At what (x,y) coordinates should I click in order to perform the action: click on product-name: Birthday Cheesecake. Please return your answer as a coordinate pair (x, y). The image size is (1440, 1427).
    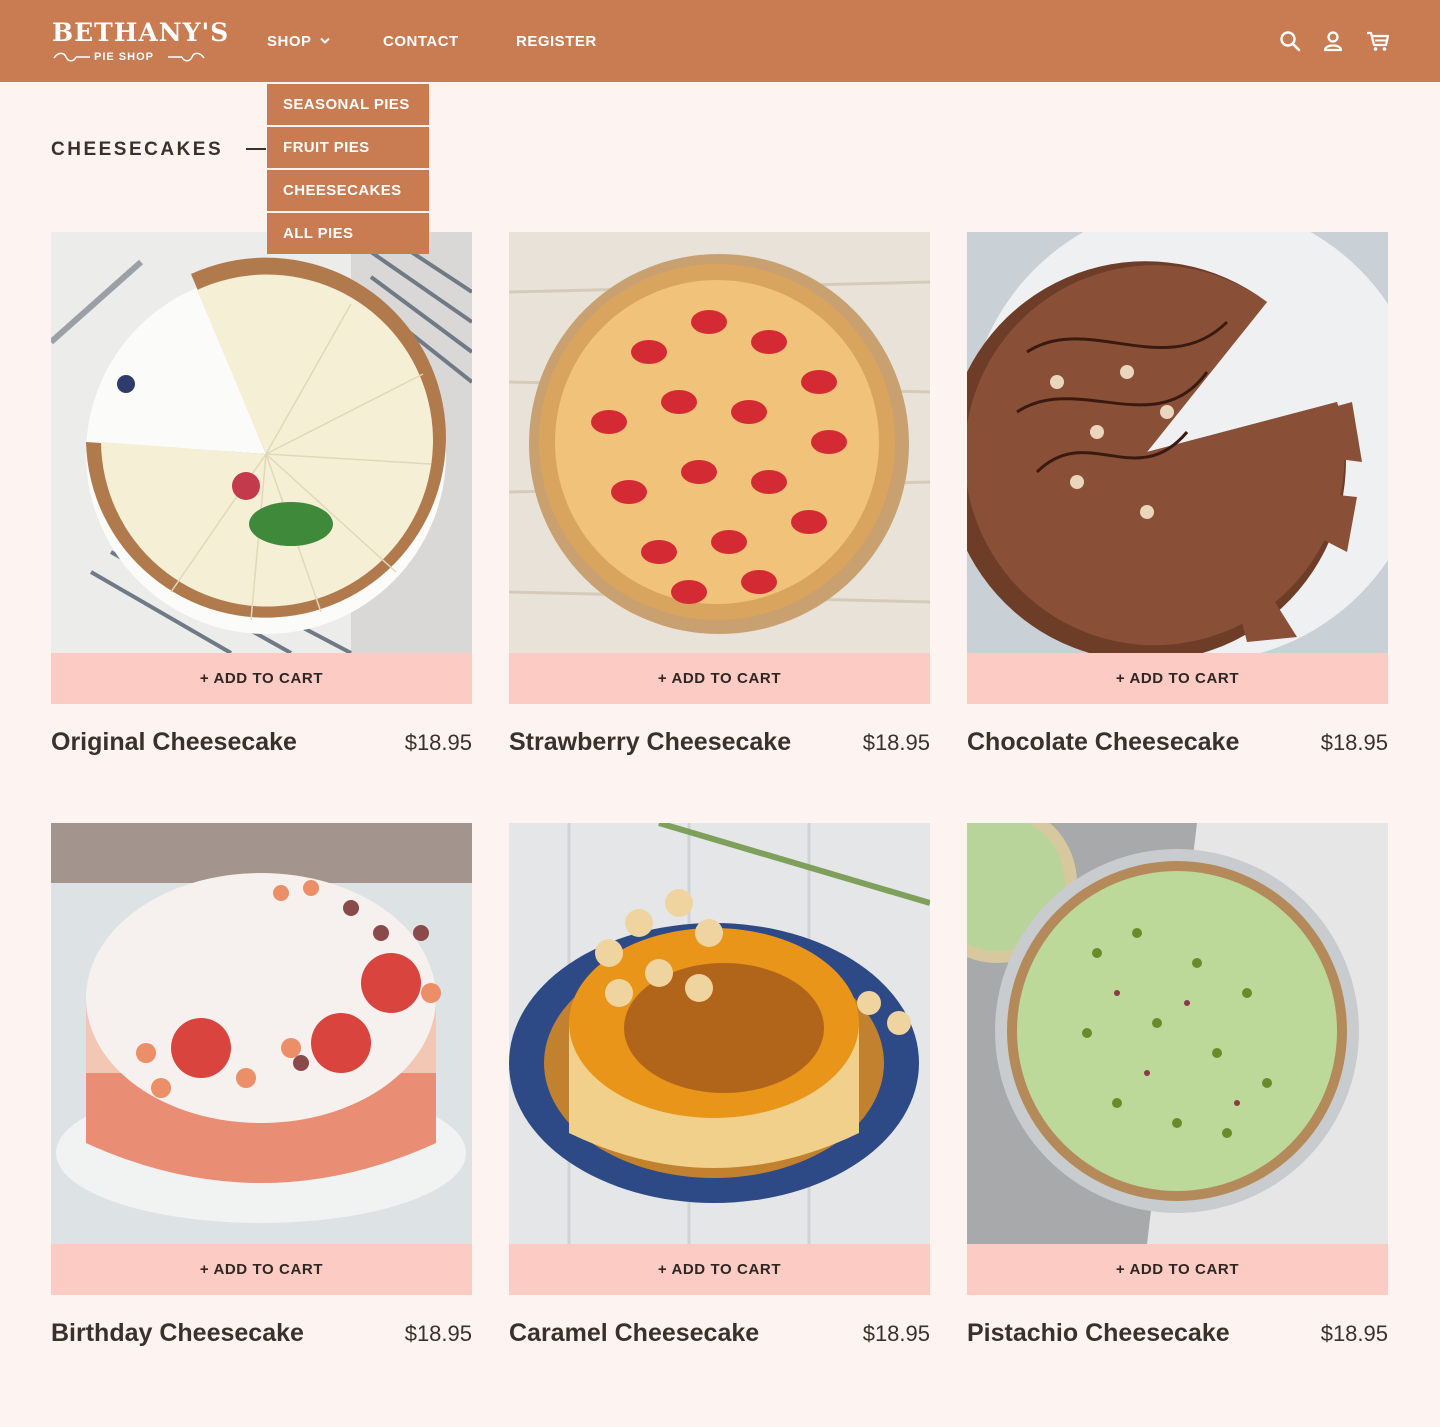
    Looking at the image, I should click on (177, 1333).